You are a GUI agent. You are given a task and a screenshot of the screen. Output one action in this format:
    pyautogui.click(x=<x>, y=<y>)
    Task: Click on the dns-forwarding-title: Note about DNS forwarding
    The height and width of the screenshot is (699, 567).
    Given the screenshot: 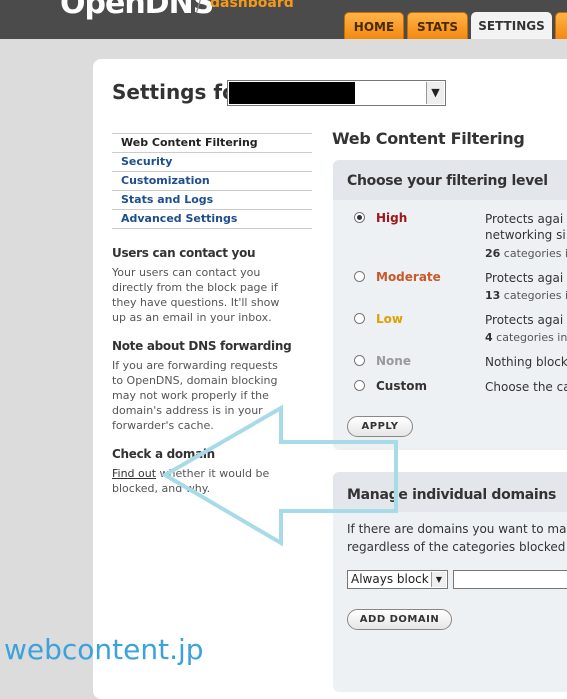 What is the action you would take?
    pyautogui.click(x=202, y=346)
    